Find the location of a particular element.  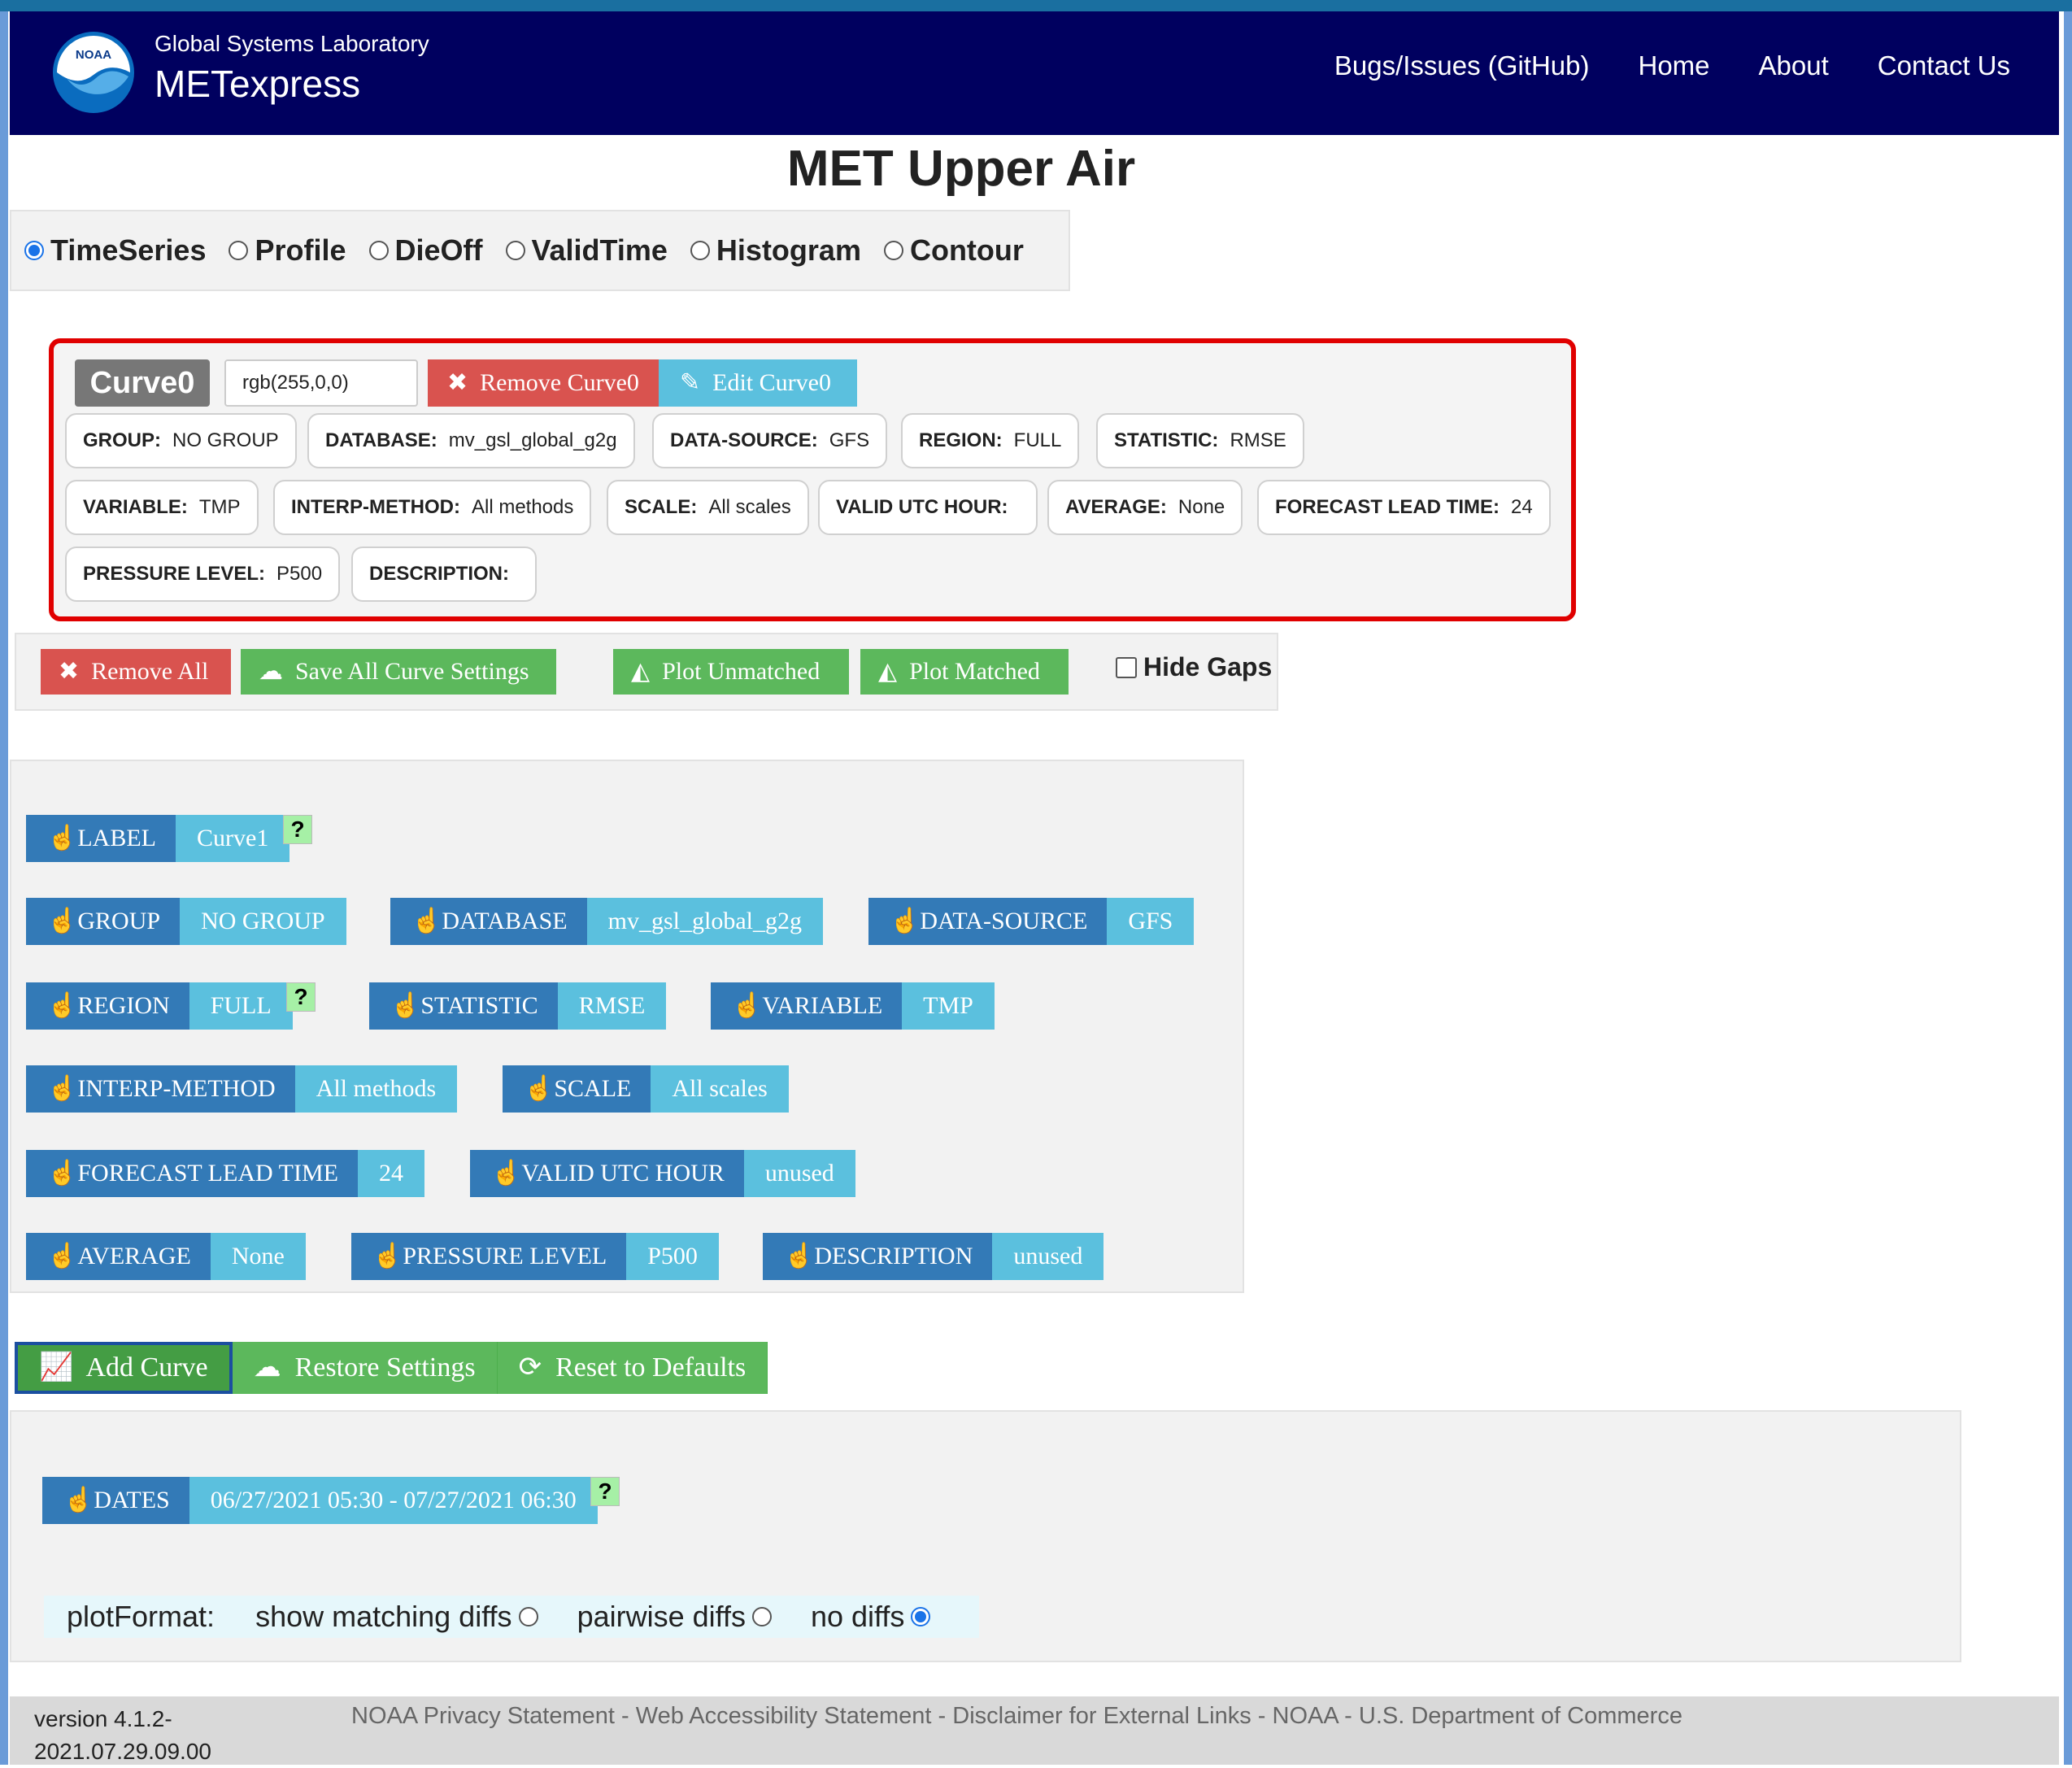

plot-type-label: Contour is located at coordinates (967, 250).